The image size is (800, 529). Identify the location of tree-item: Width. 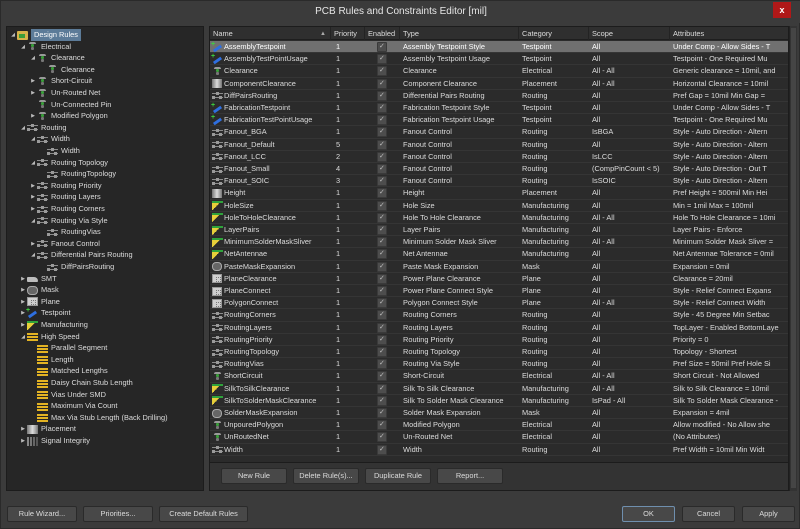
(59, 151).